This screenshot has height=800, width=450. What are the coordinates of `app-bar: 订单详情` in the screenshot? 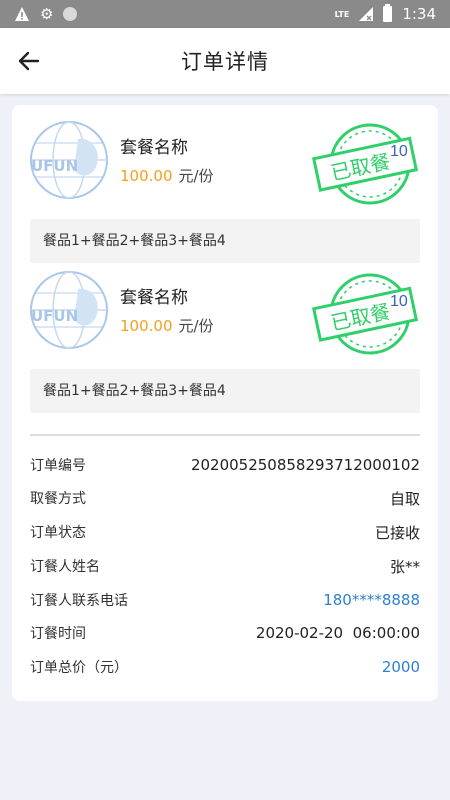 It's located at (225, 61).